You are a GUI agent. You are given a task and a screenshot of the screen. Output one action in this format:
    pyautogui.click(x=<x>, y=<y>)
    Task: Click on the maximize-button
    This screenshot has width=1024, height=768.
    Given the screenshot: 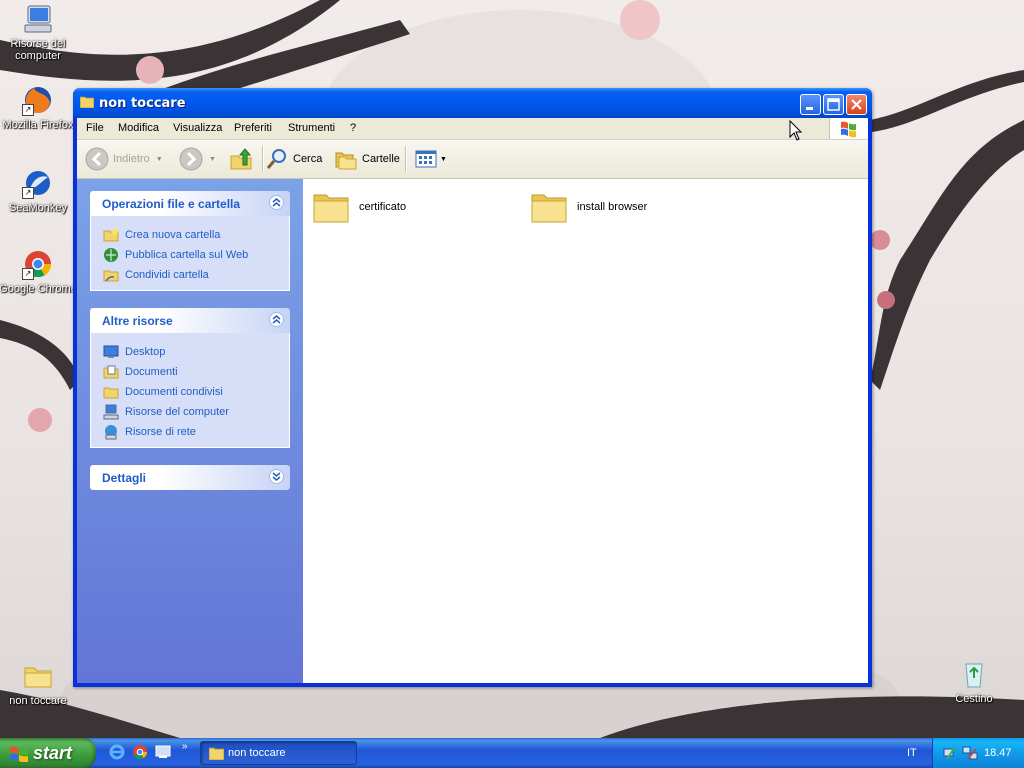 What is the action you would take?
    pyautogui.click(x=833, y=104)
    